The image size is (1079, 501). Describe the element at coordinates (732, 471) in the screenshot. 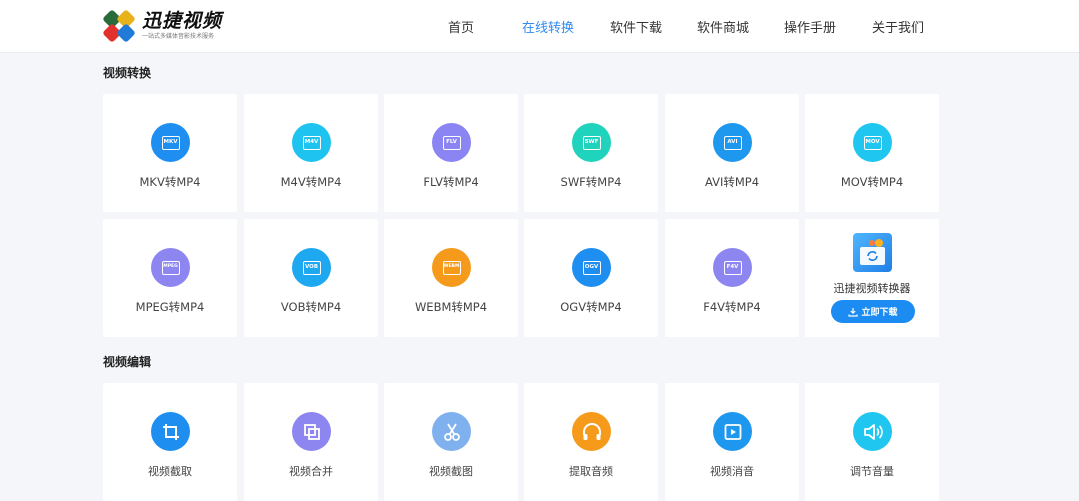

I see `edit-card-label: 视频消音` at that location.